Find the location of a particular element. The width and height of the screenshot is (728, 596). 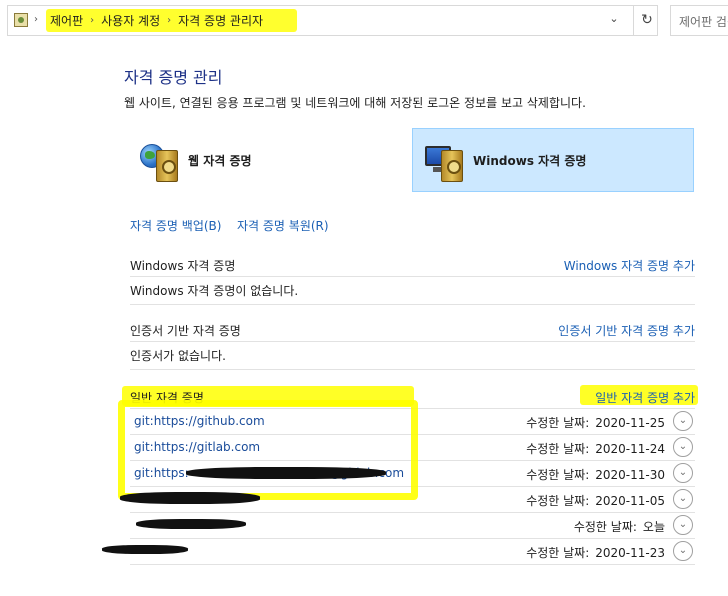

address-bar: › 제어판 › 사용자 계정 › 자격 증명 관리자 ⌄ ↻ is located at coordinates (332, 20).